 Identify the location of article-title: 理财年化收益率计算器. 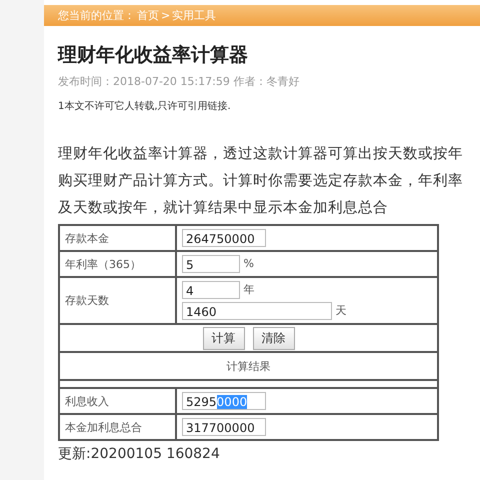
(153, 55).